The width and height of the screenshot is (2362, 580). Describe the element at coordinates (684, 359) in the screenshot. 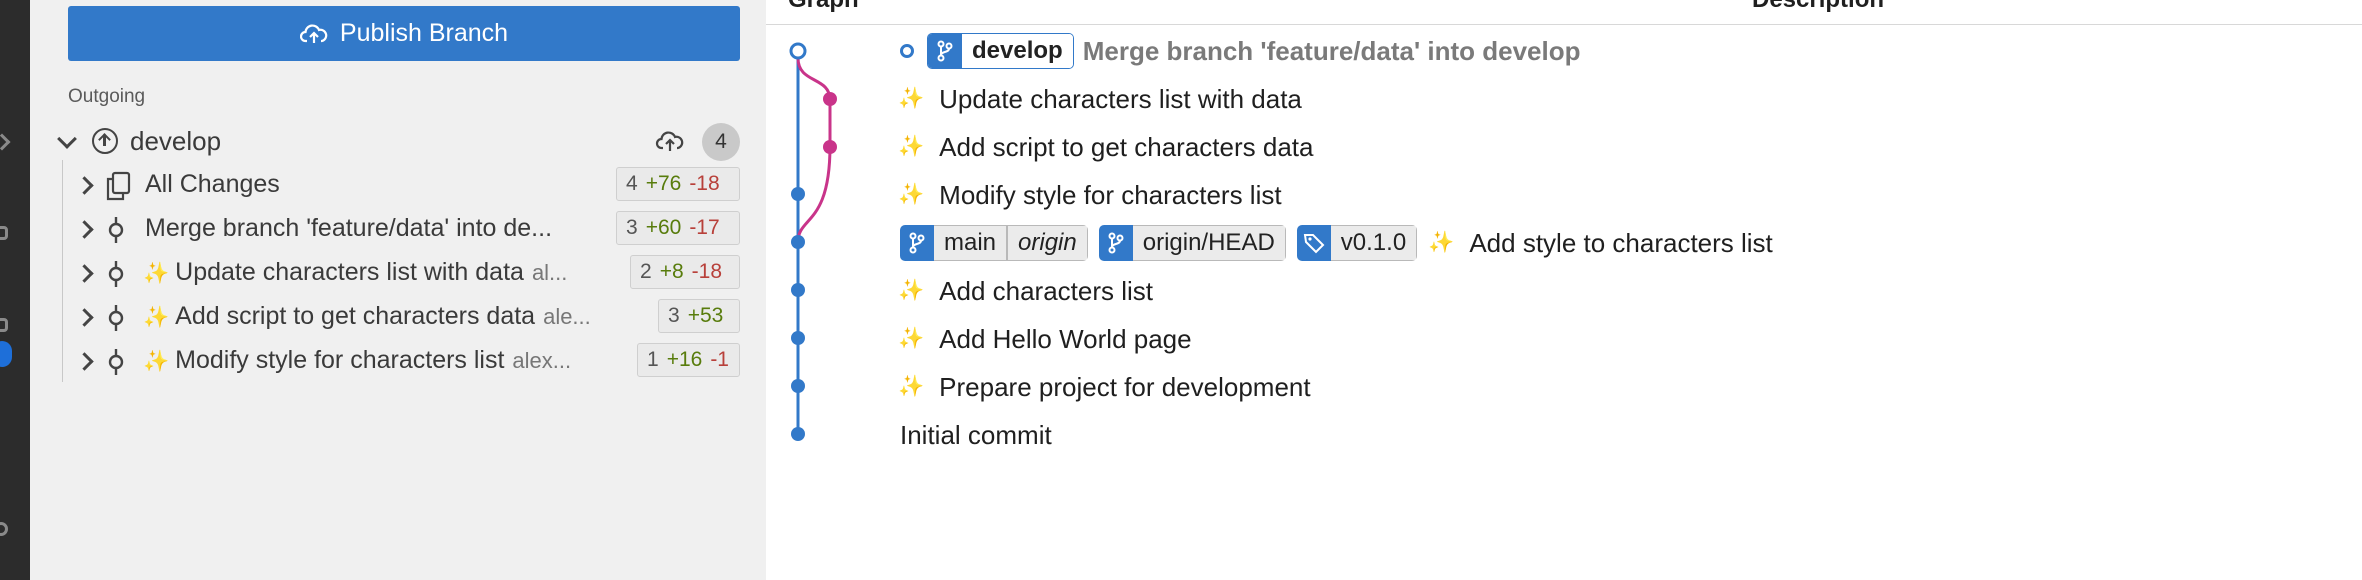

I see `additions-count: +16` at that location.